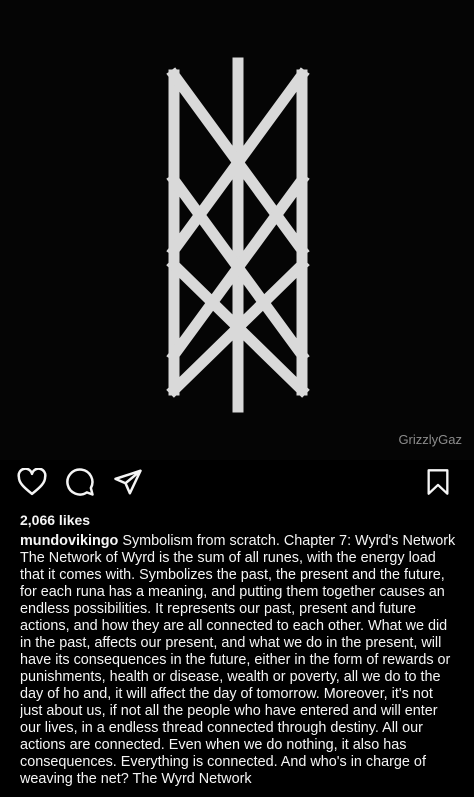  What do you see at coordinates (32, 482) in the screenshot?
I see `heart-icon` at bounding box center [32, 482].